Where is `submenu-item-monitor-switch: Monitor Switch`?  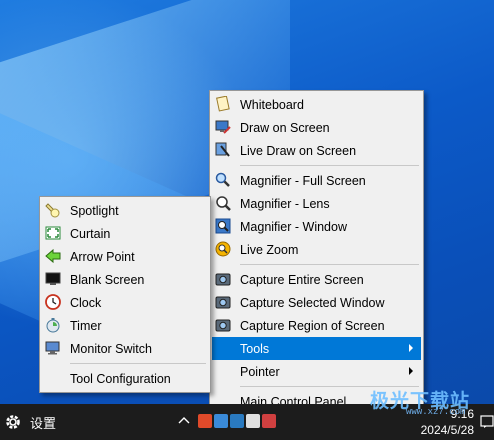 submenu-item-monitor-switch: Monitor Switch is located at coordinates (125, 348).